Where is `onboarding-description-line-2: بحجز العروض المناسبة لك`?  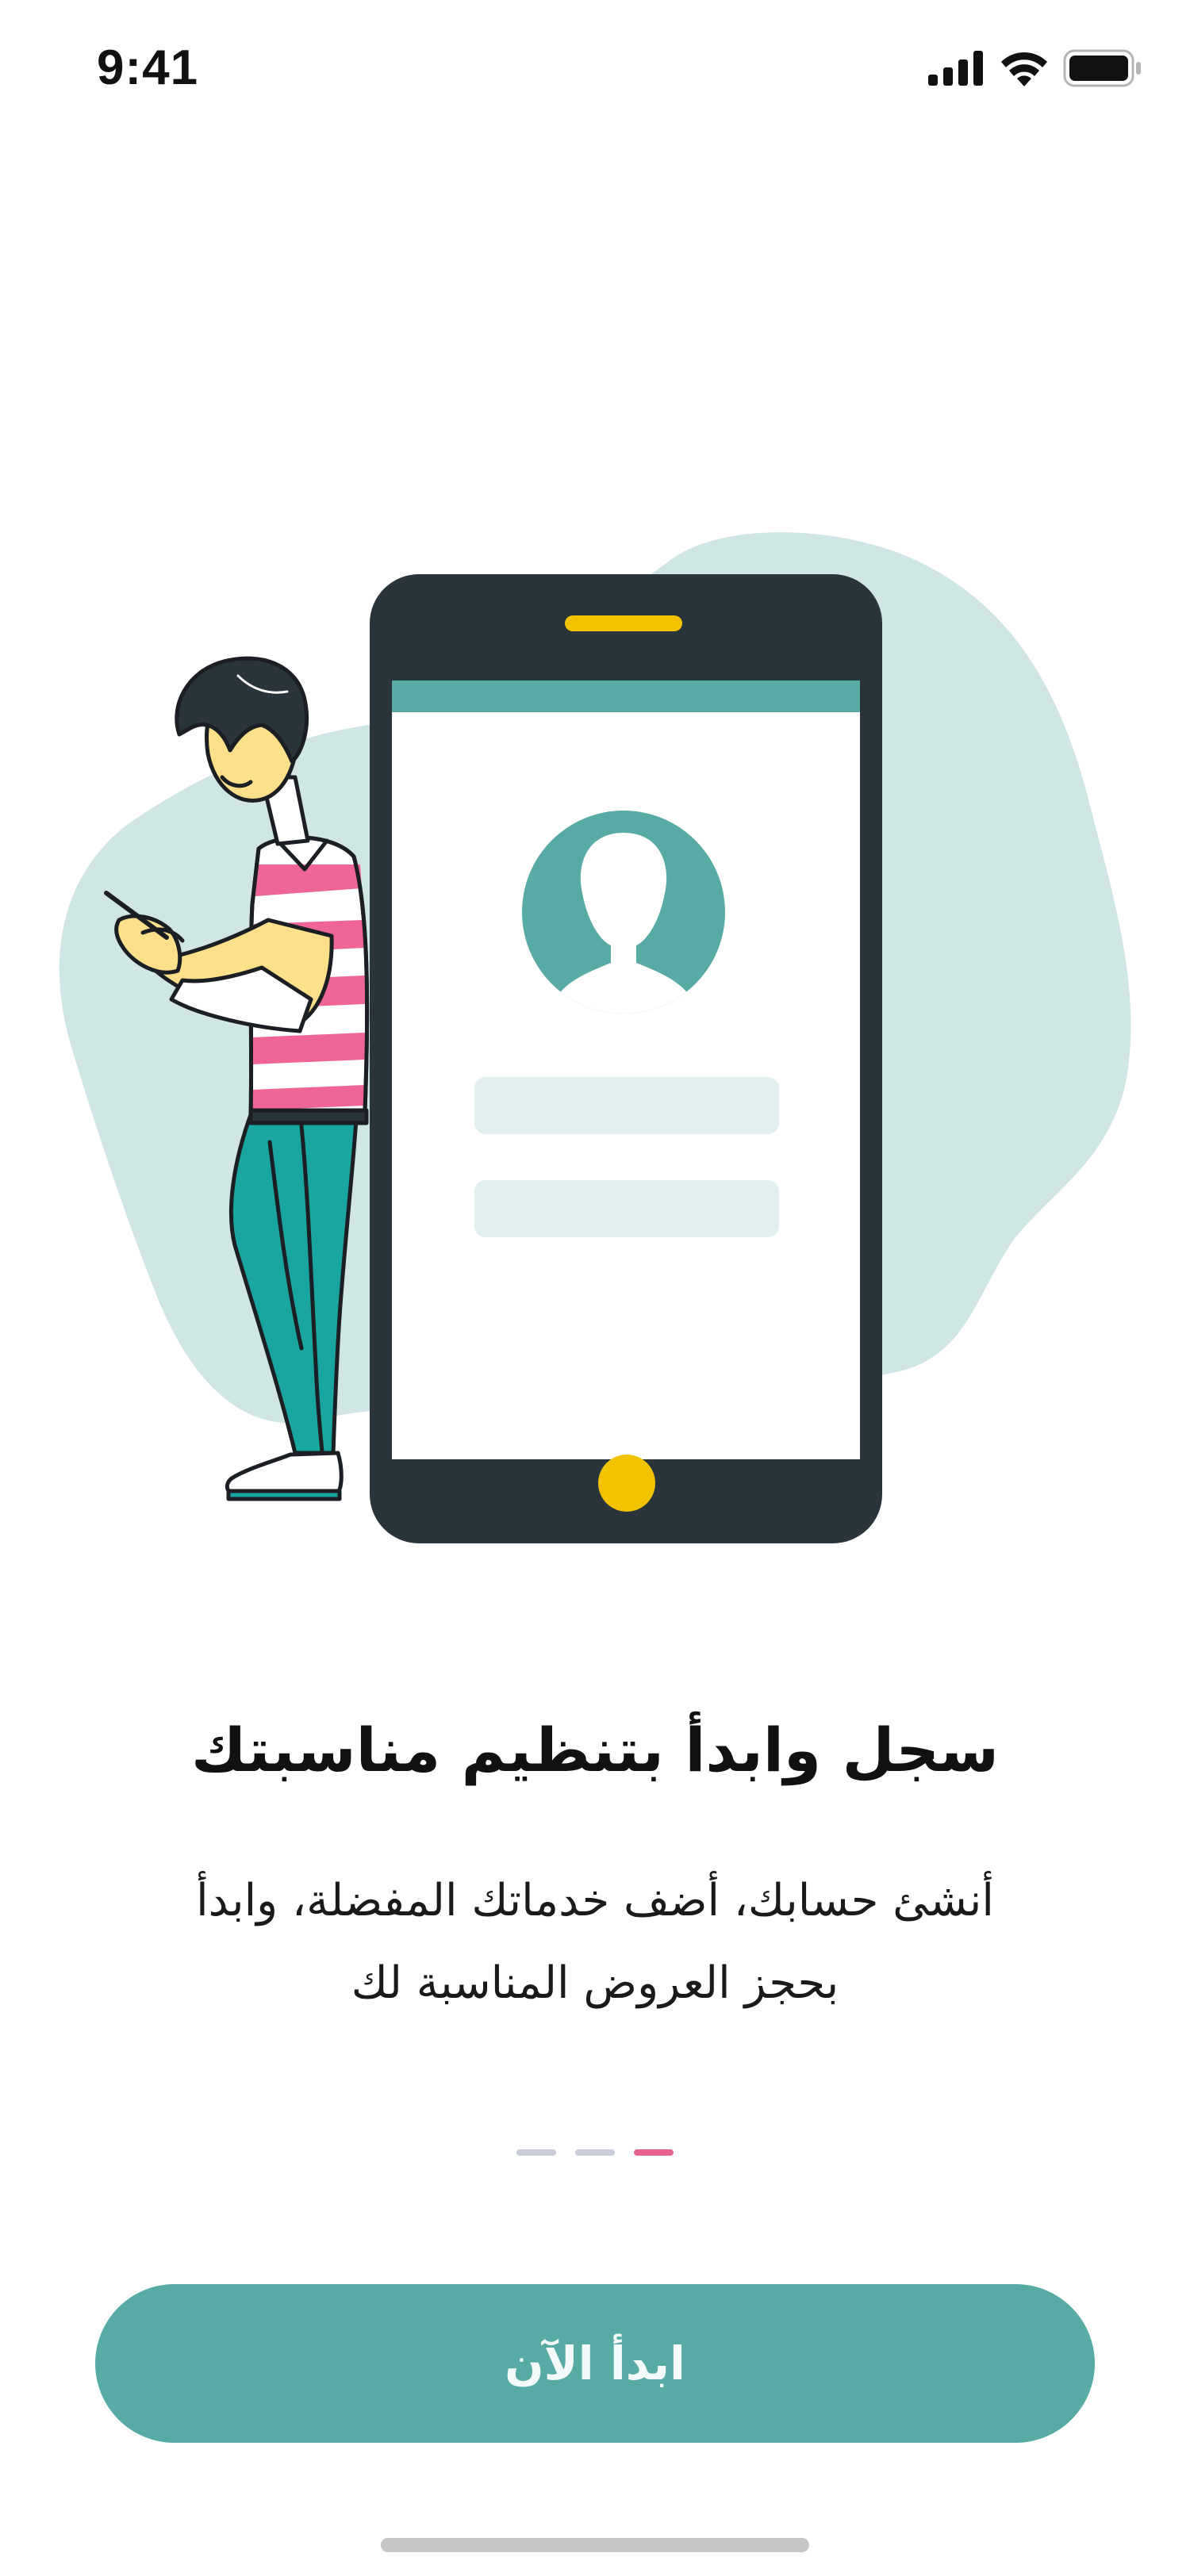 onboarding-description-line-2: بحجز العروض المناسبة لك is located at coordinates (595, 1983).